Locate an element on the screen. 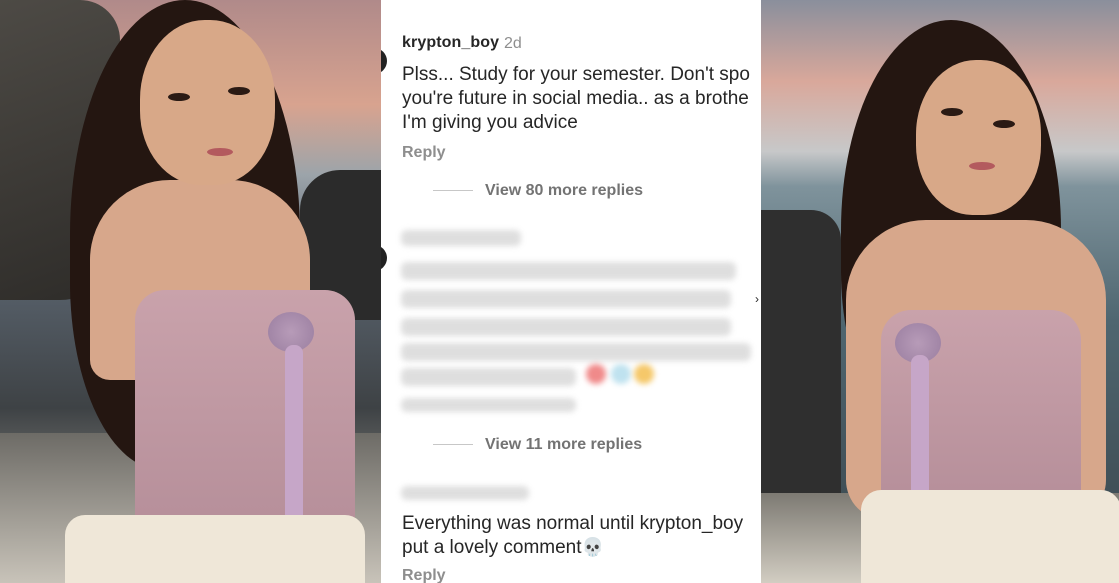 Image resolution: width=1119 pixels, height=583 pixels. view-more-label: View 80 more replies is located at coordinates (564, 190).